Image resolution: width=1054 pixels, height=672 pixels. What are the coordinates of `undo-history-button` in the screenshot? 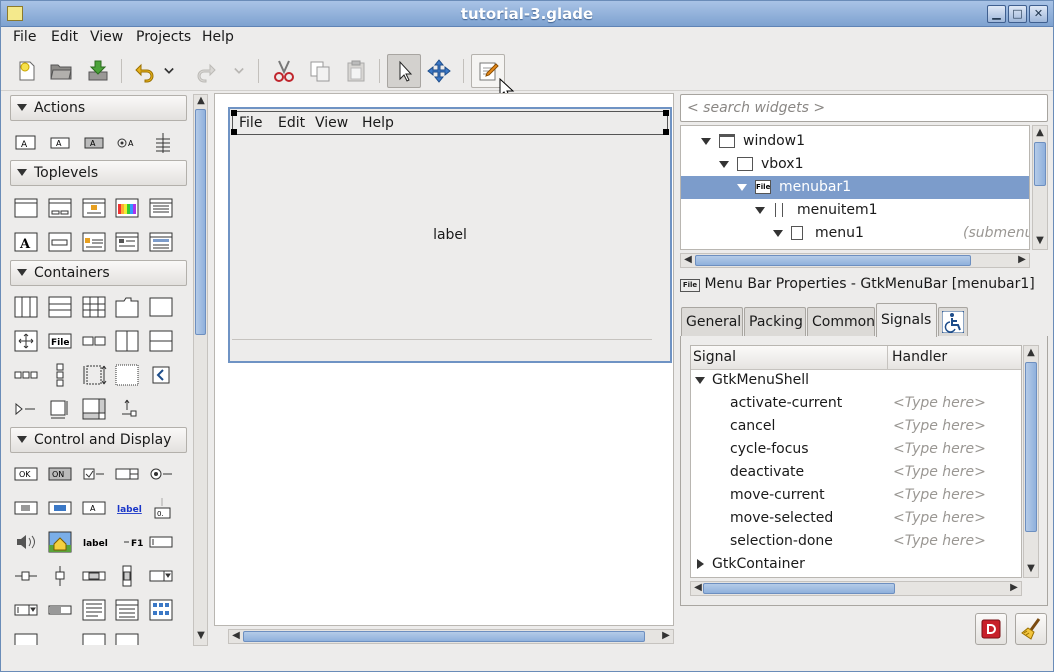 It's located at (169, 71).